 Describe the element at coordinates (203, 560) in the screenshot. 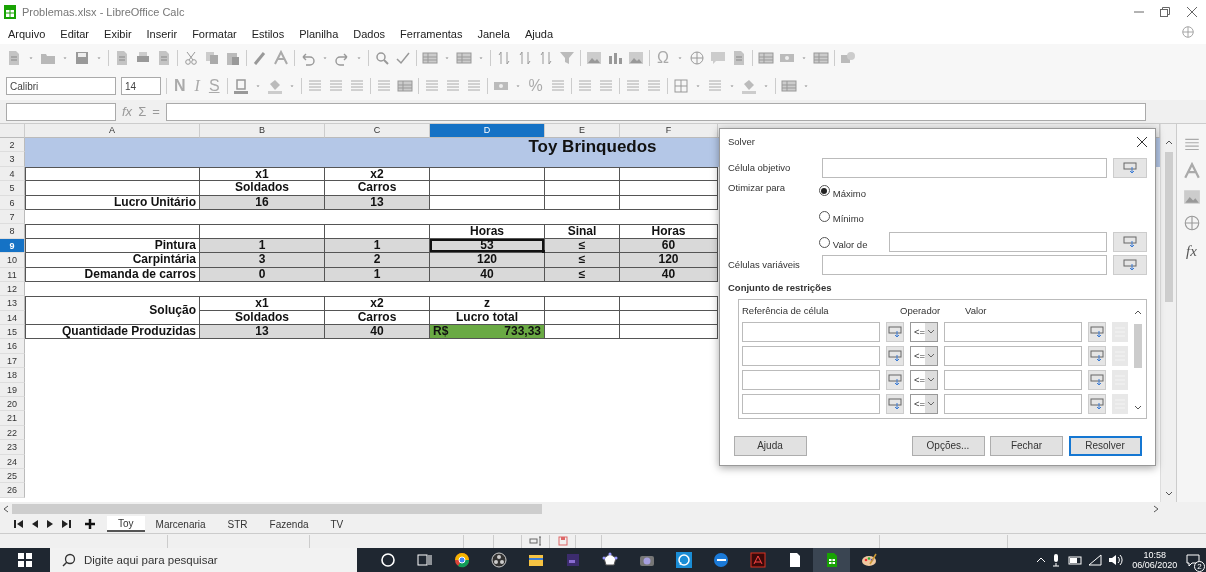

I see `taskbar-search-field: Digite aqui para pesquisar` at that location.